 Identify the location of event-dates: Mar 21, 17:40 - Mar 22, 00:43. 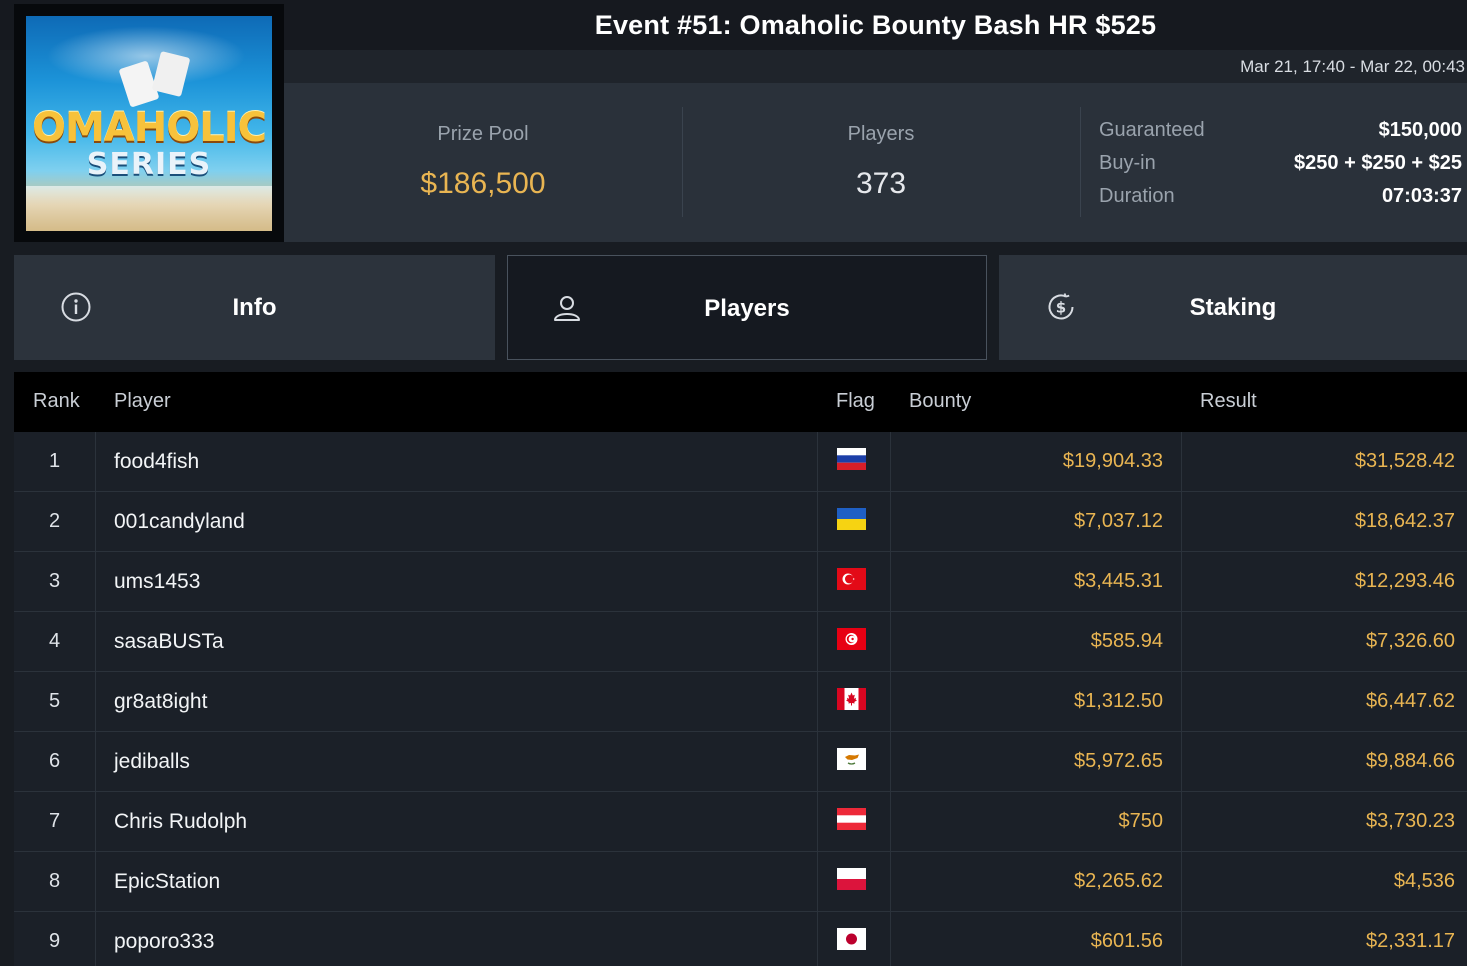
(1352, 66).